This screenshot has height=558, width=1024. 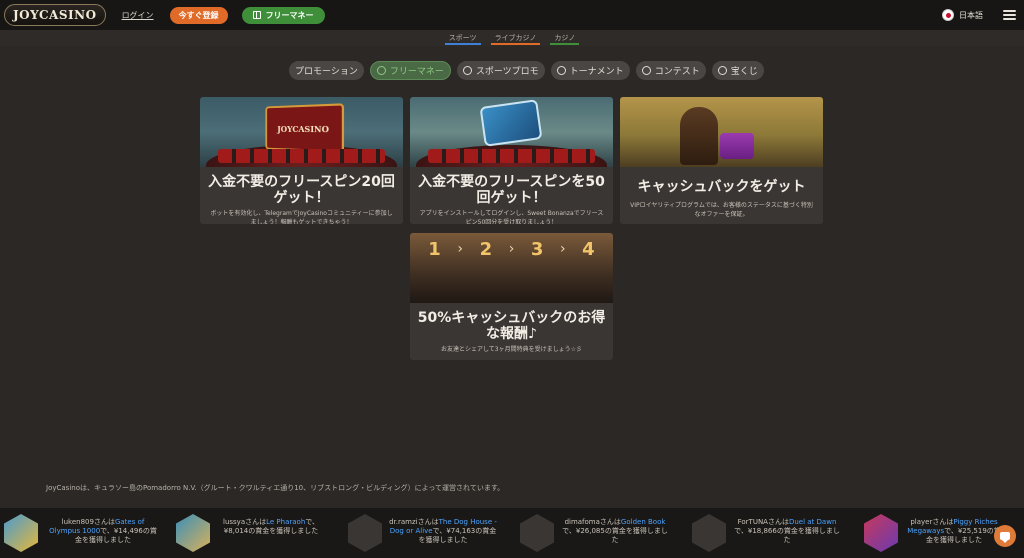 What do you see at coordinates (511, 268) in the screenshot?
I see `promo-image-referral: 1 › 2 › 3 › 4` at bounding box center [511, 268].